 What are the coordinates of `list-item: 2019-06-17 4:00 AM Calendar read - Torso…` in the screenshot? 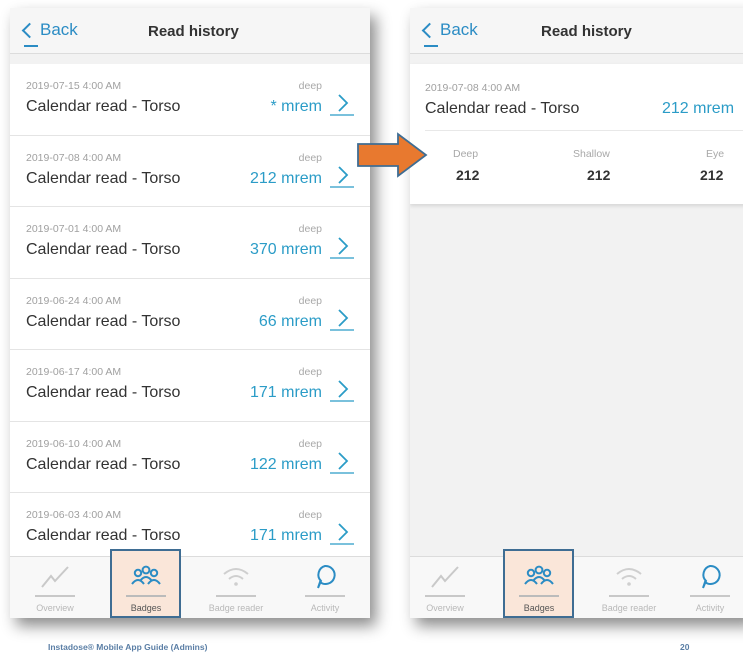 It's located at (190, 386).